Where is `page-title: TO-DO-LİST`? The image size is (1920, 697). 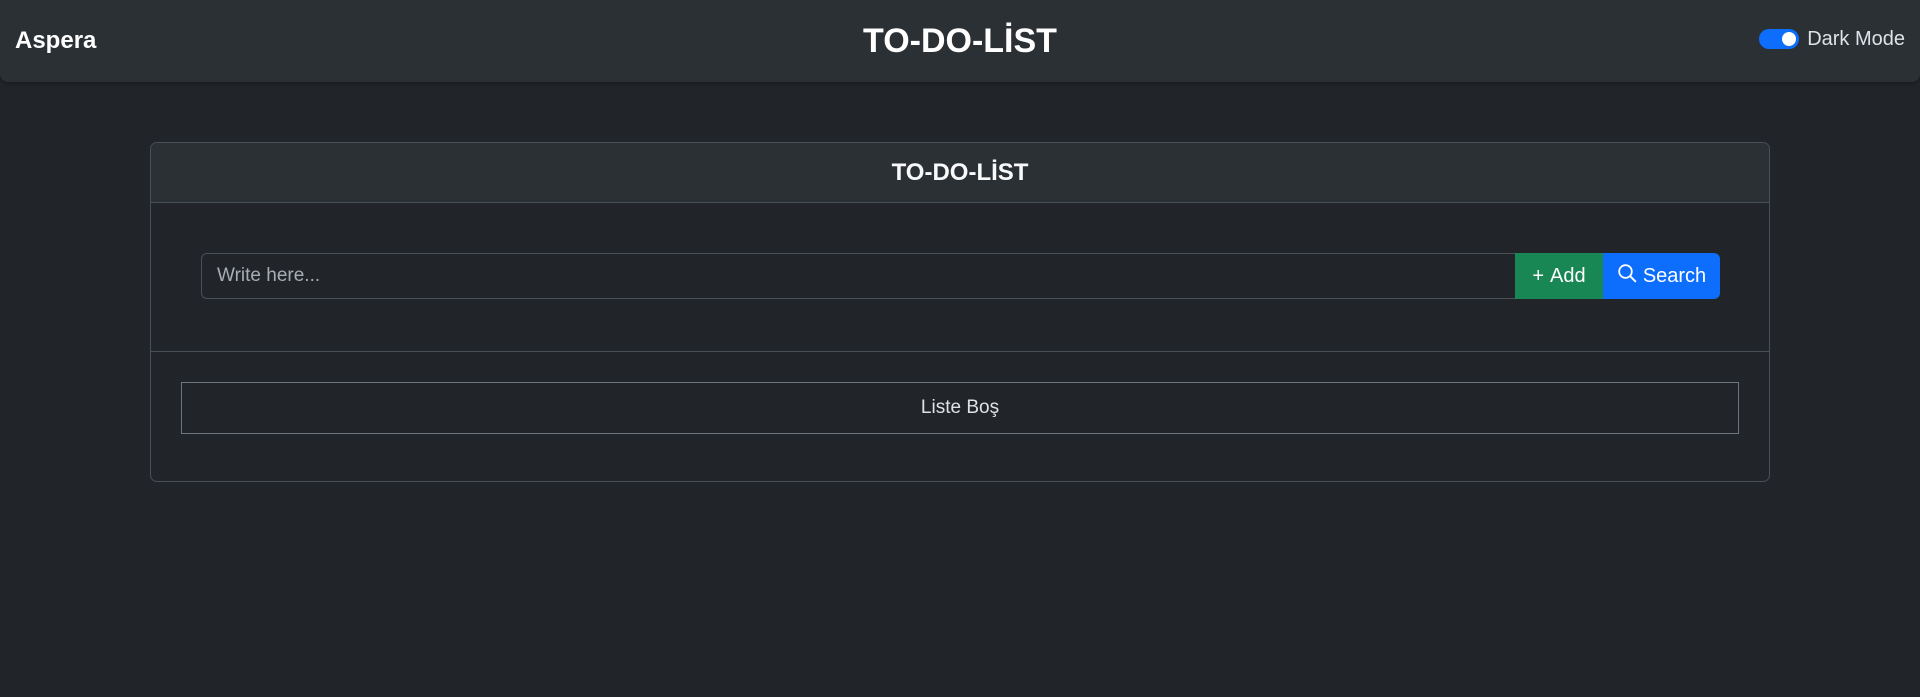 page-title: TO-DO-LİST is located at coordinates (960, 41).